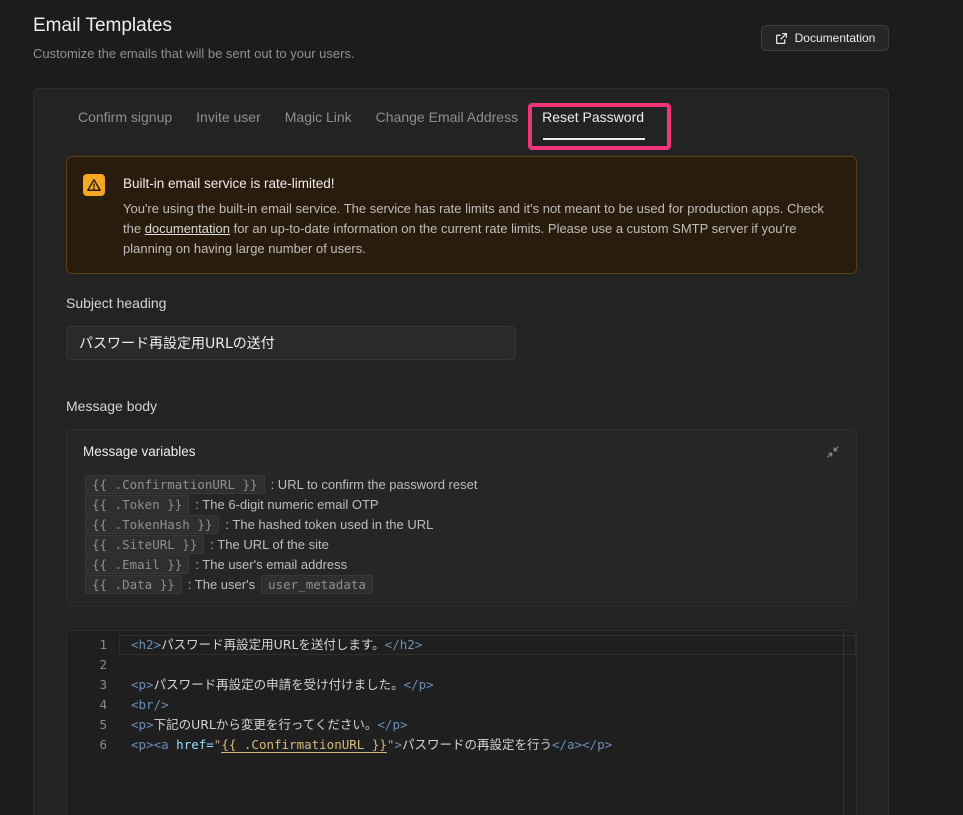 This screenshot has height=815, width=963. I want to click on tab-magic-link: Magic Link, so click(318, 116).